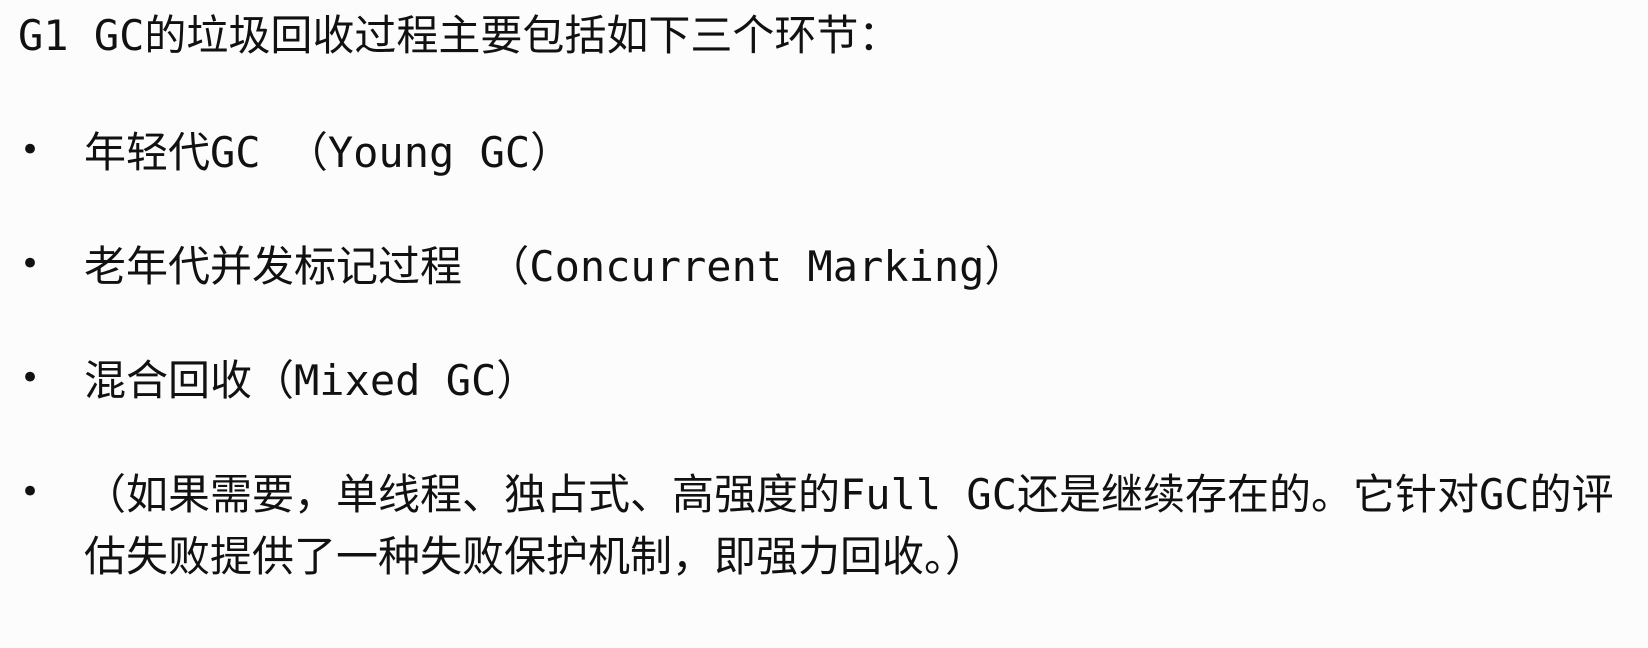  I want to click on list-item-text: 混合回收（Mixed GC）, so click(311, 380).